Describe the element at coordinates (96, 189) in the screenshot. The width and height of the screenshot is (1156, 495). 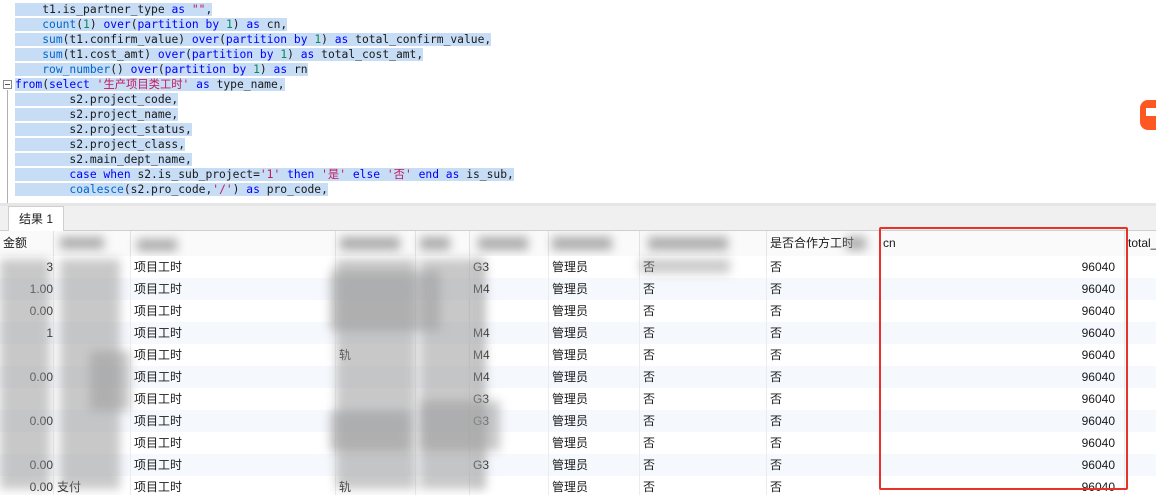
I see `code-token: coalesce` at that location.